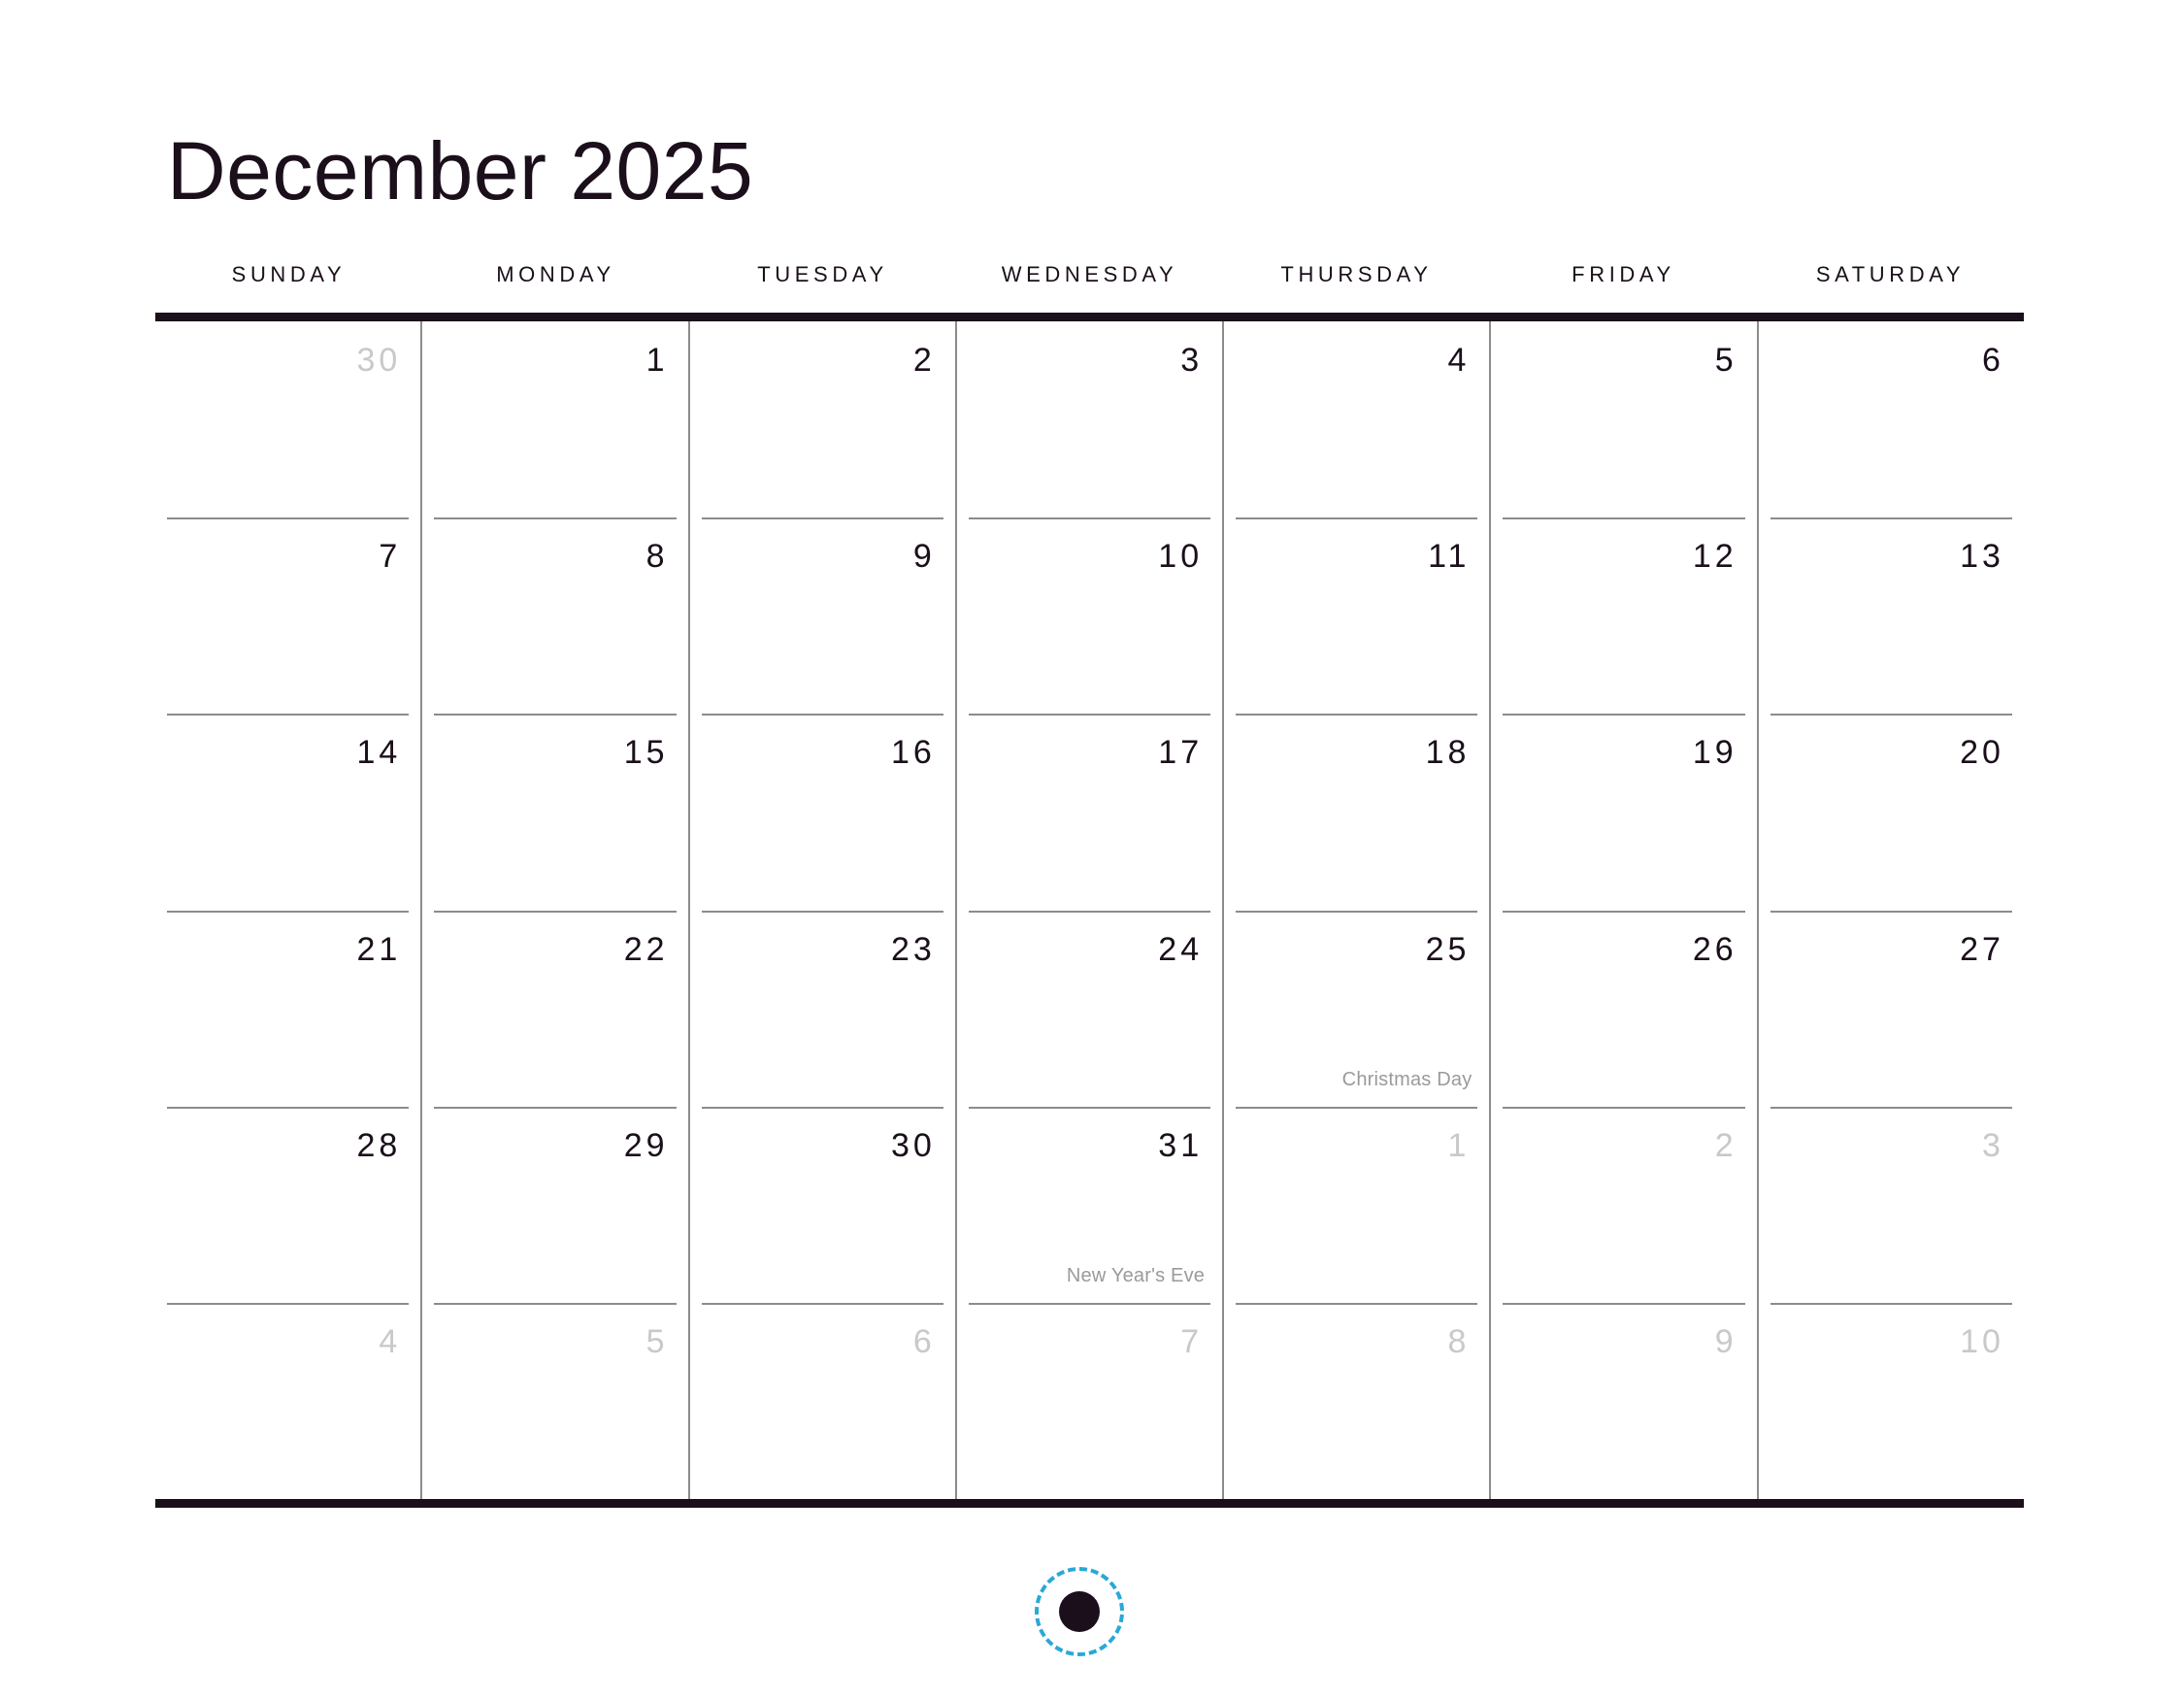 The height and width of the screenshot is (1699, 2184). What do you see at coordinates (1136, 1275) in the screenshot?
I see `day-event-label: New Year's Eve` at bounding box center [1136, 1275].